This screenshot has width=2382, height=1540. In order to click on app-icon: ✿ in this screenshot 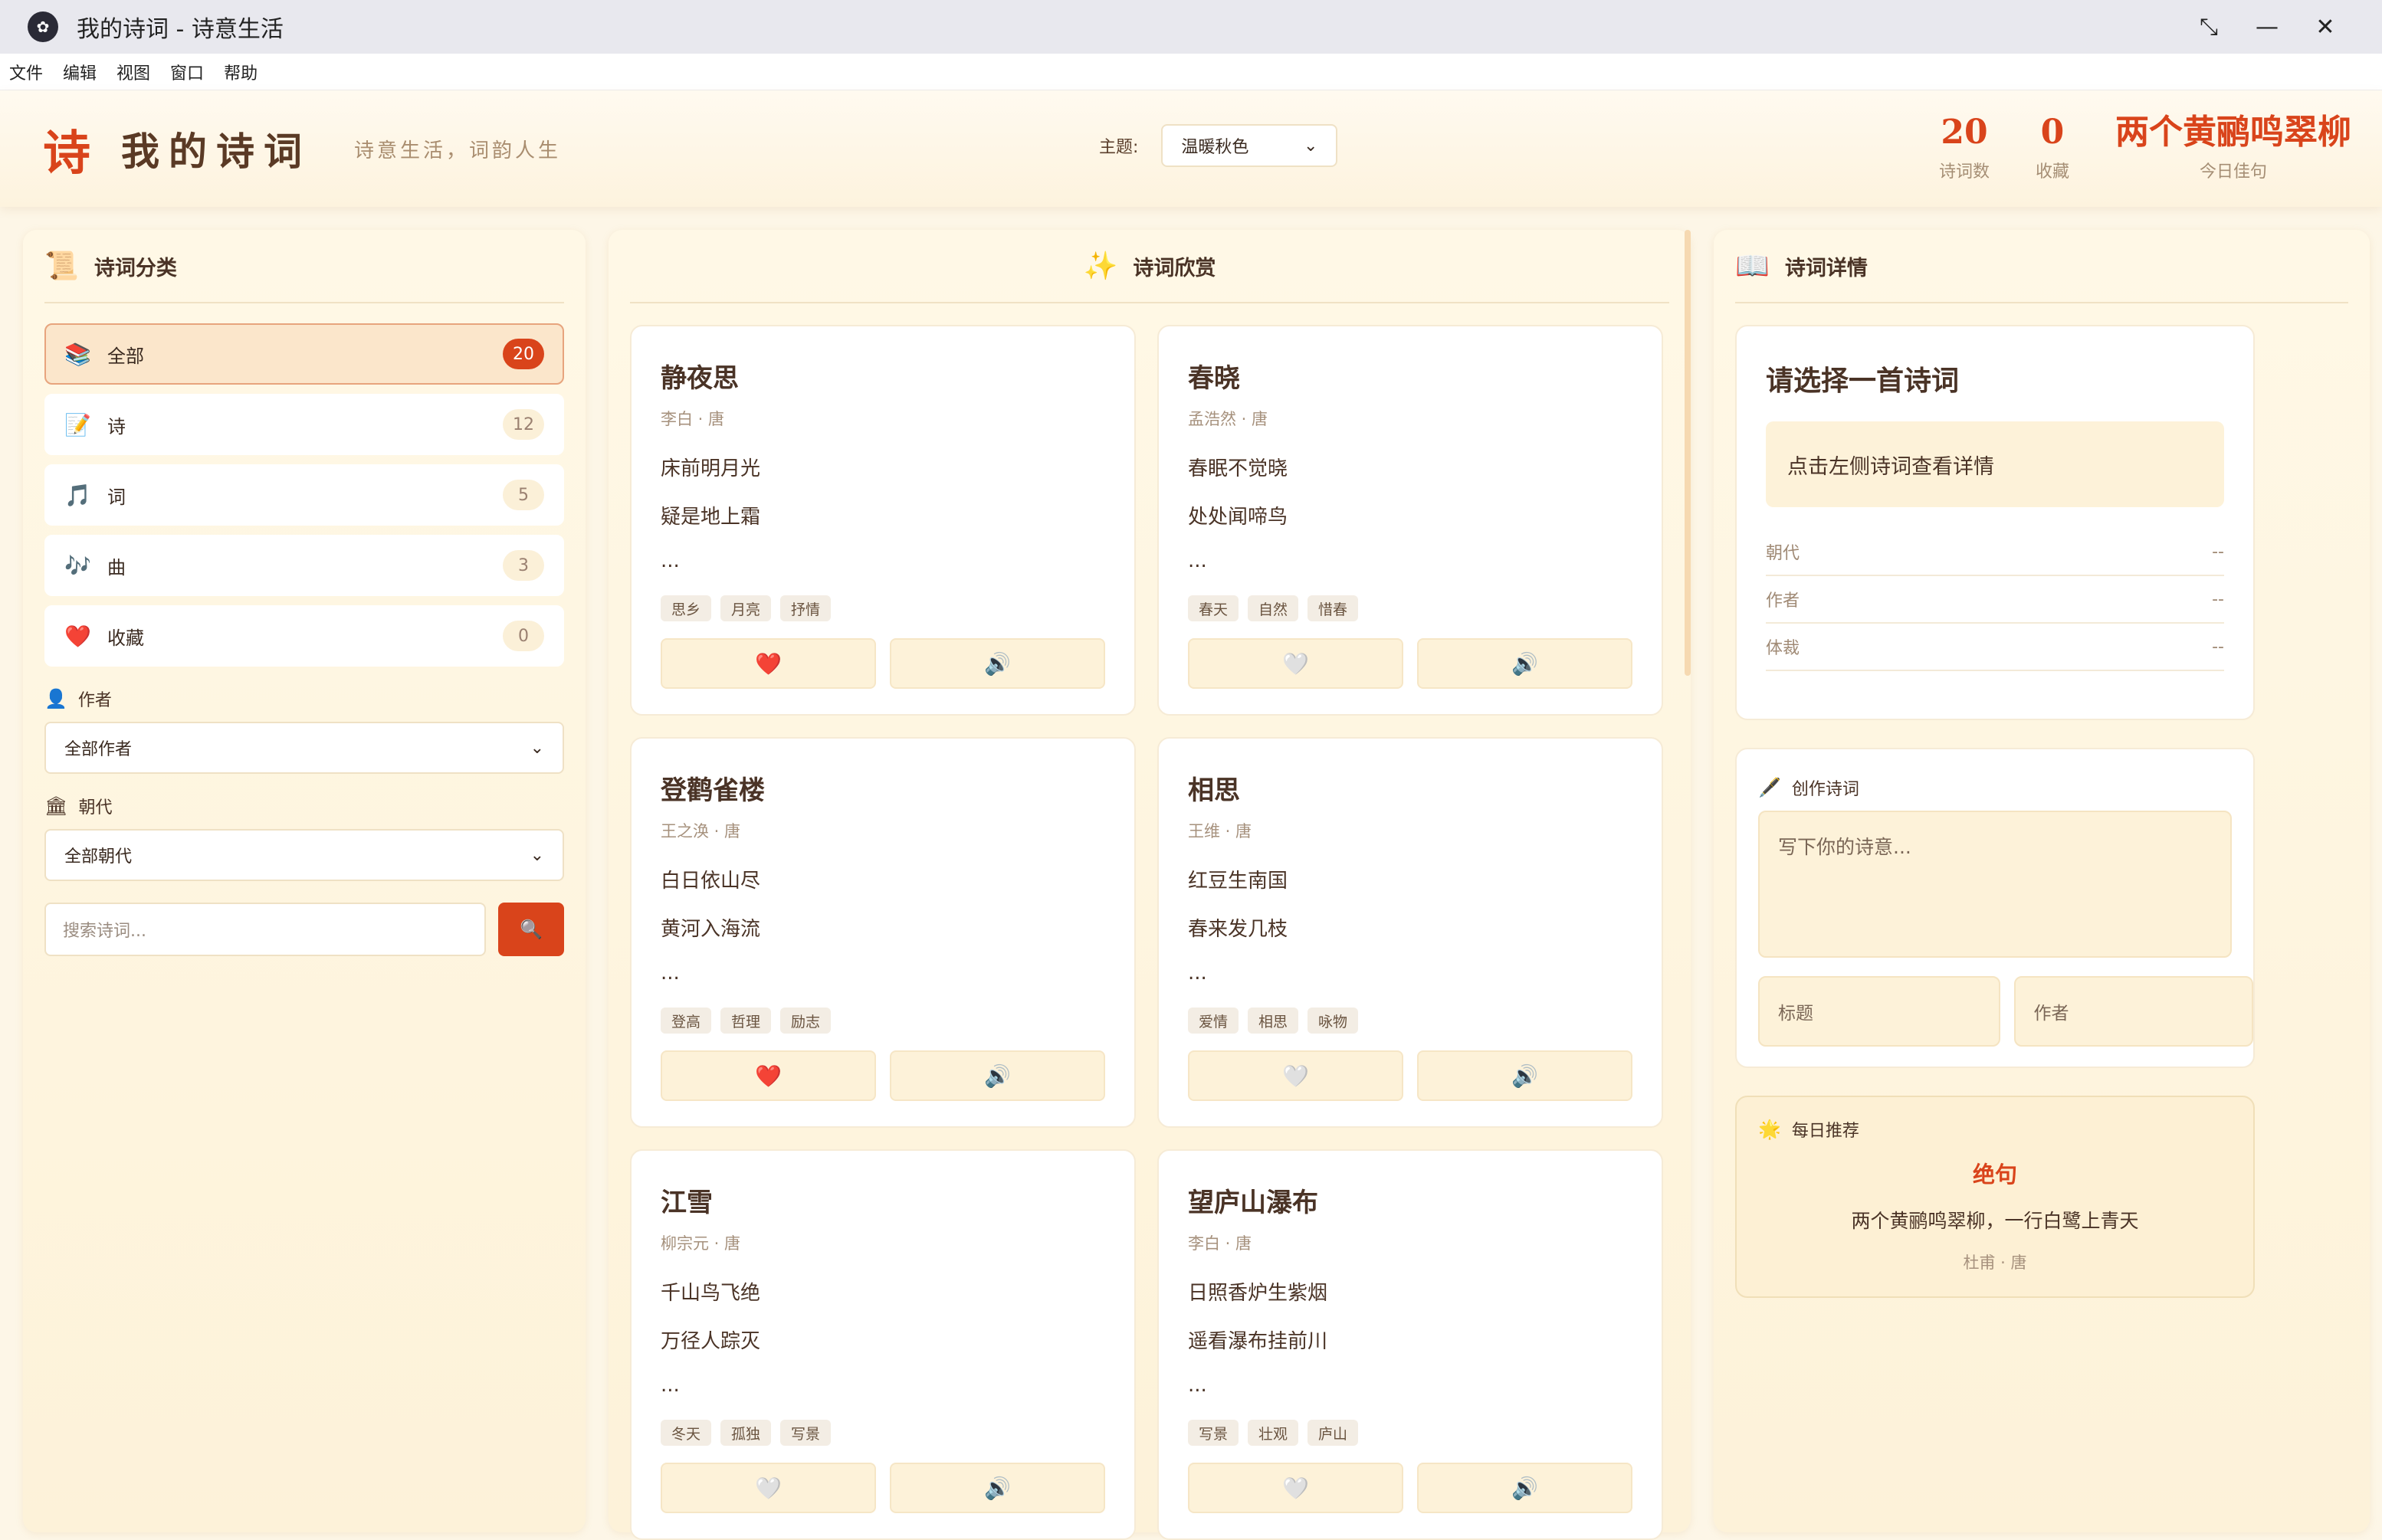, I will do `click(43, 26)`.